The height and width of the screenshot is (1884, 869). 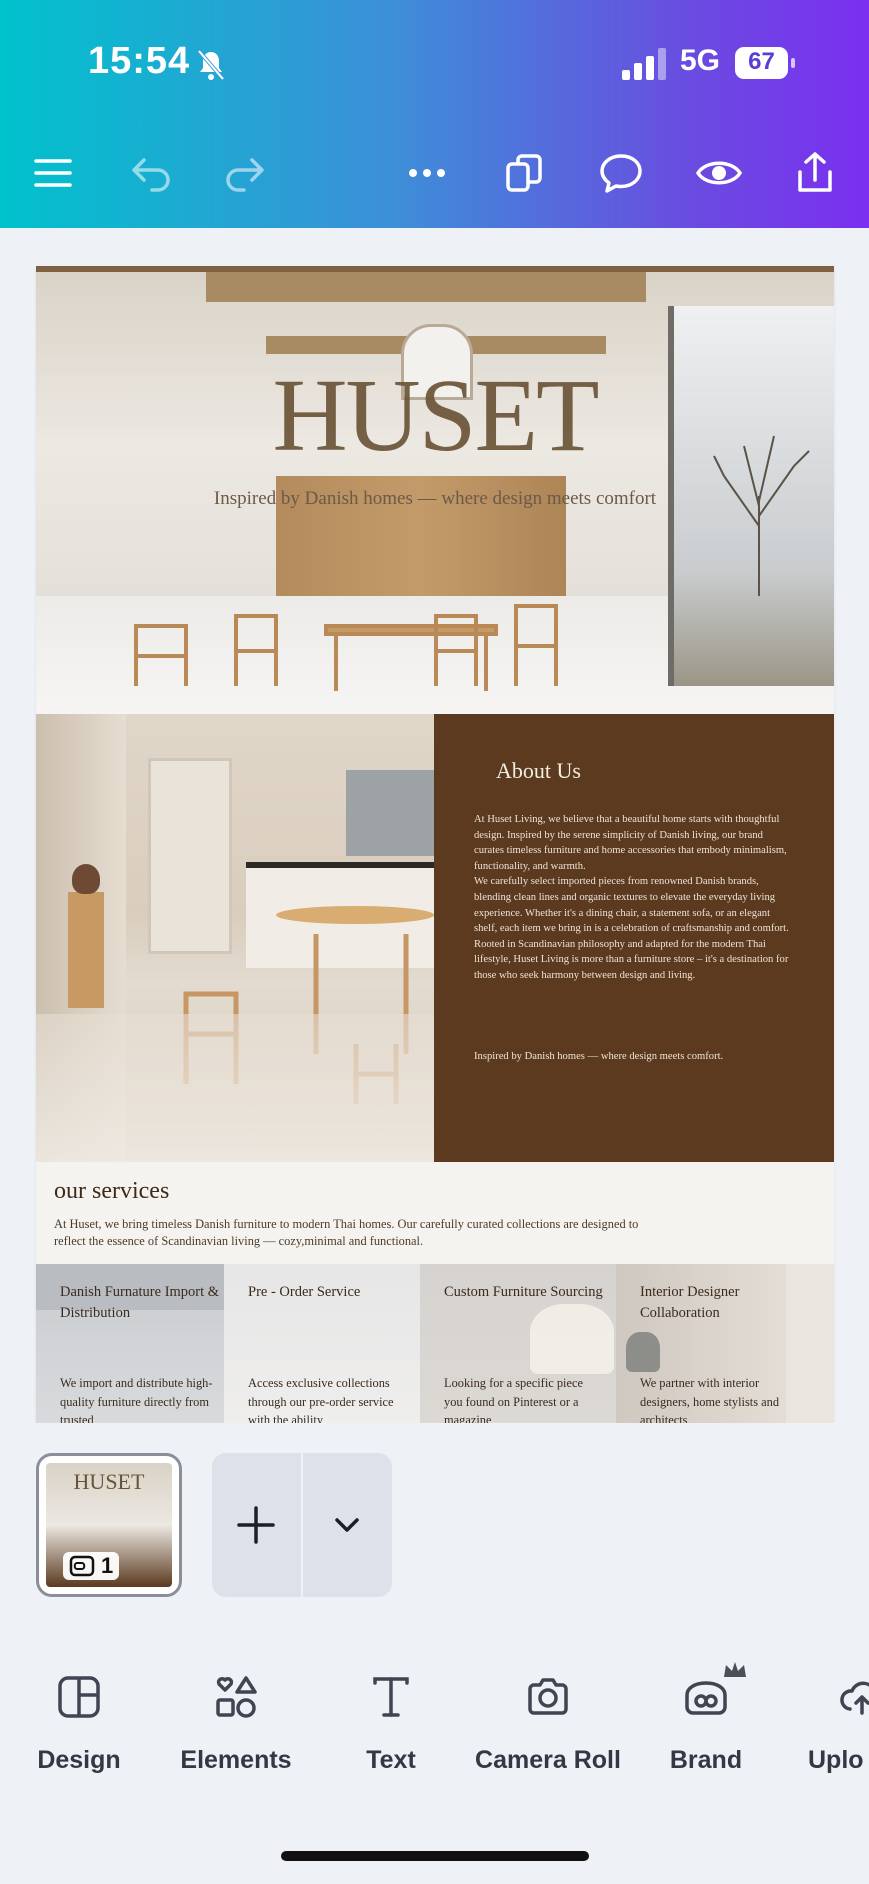 What do you see at coordinates (690, 1302) in the screenshot?
I see `service-card-title: Interior Designer Collaboration` at bounding box center [690, 1302].